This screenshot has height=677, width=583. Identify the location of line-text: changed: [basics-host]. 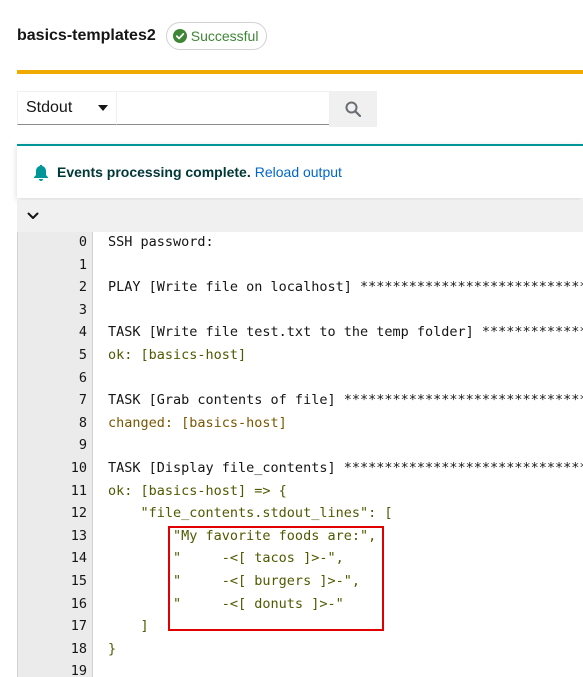
(197, 422).